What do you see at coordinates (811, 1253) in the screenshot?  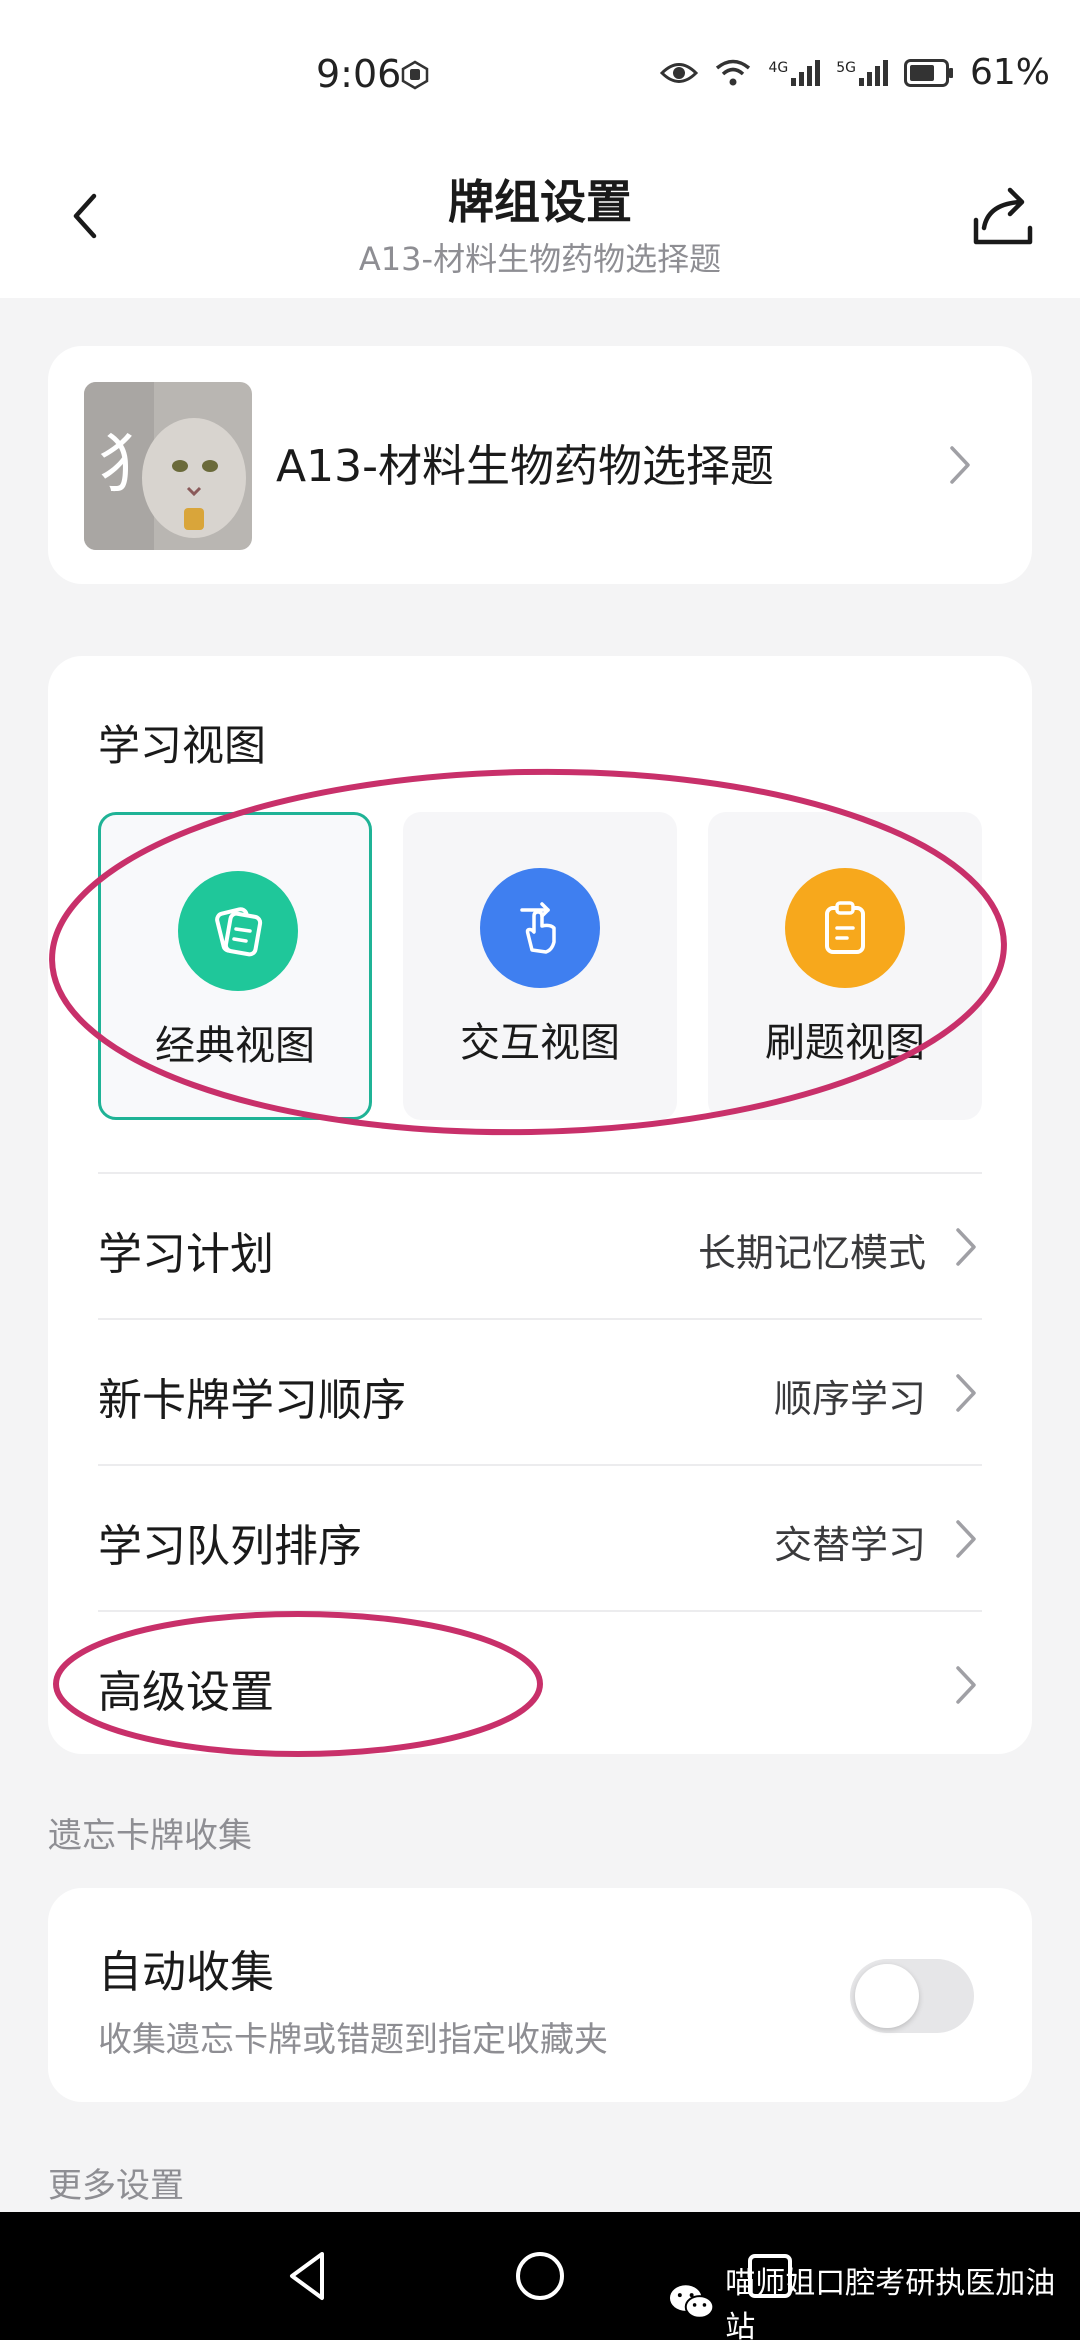 I see `row-value: 长期记忆模式` at bounding box center [811, 1253].